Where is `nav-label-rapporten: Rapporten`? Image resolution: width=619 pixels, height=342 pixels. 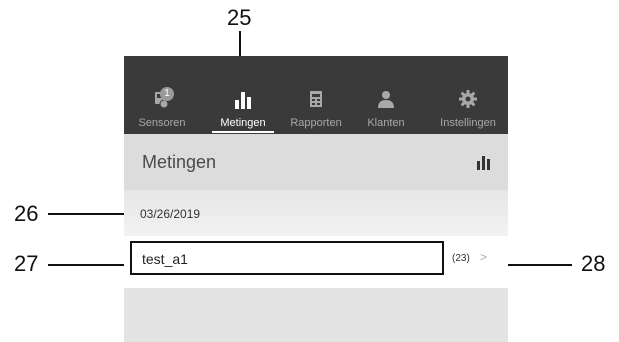
nav-label-rapporten: Rapporten is located at coordinates (316, 123).